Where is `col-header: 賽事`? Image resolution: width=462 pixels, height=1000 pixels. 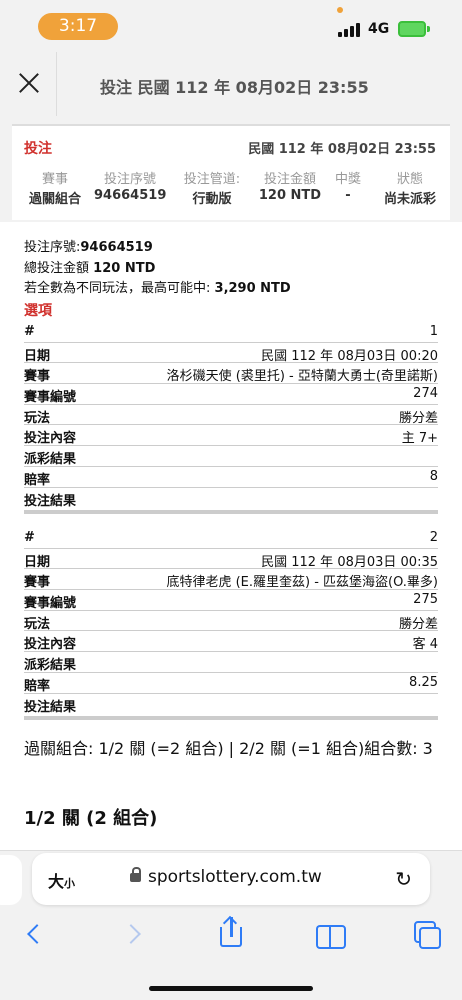
col-header: 賽事 is located at coordinates (54, 179).